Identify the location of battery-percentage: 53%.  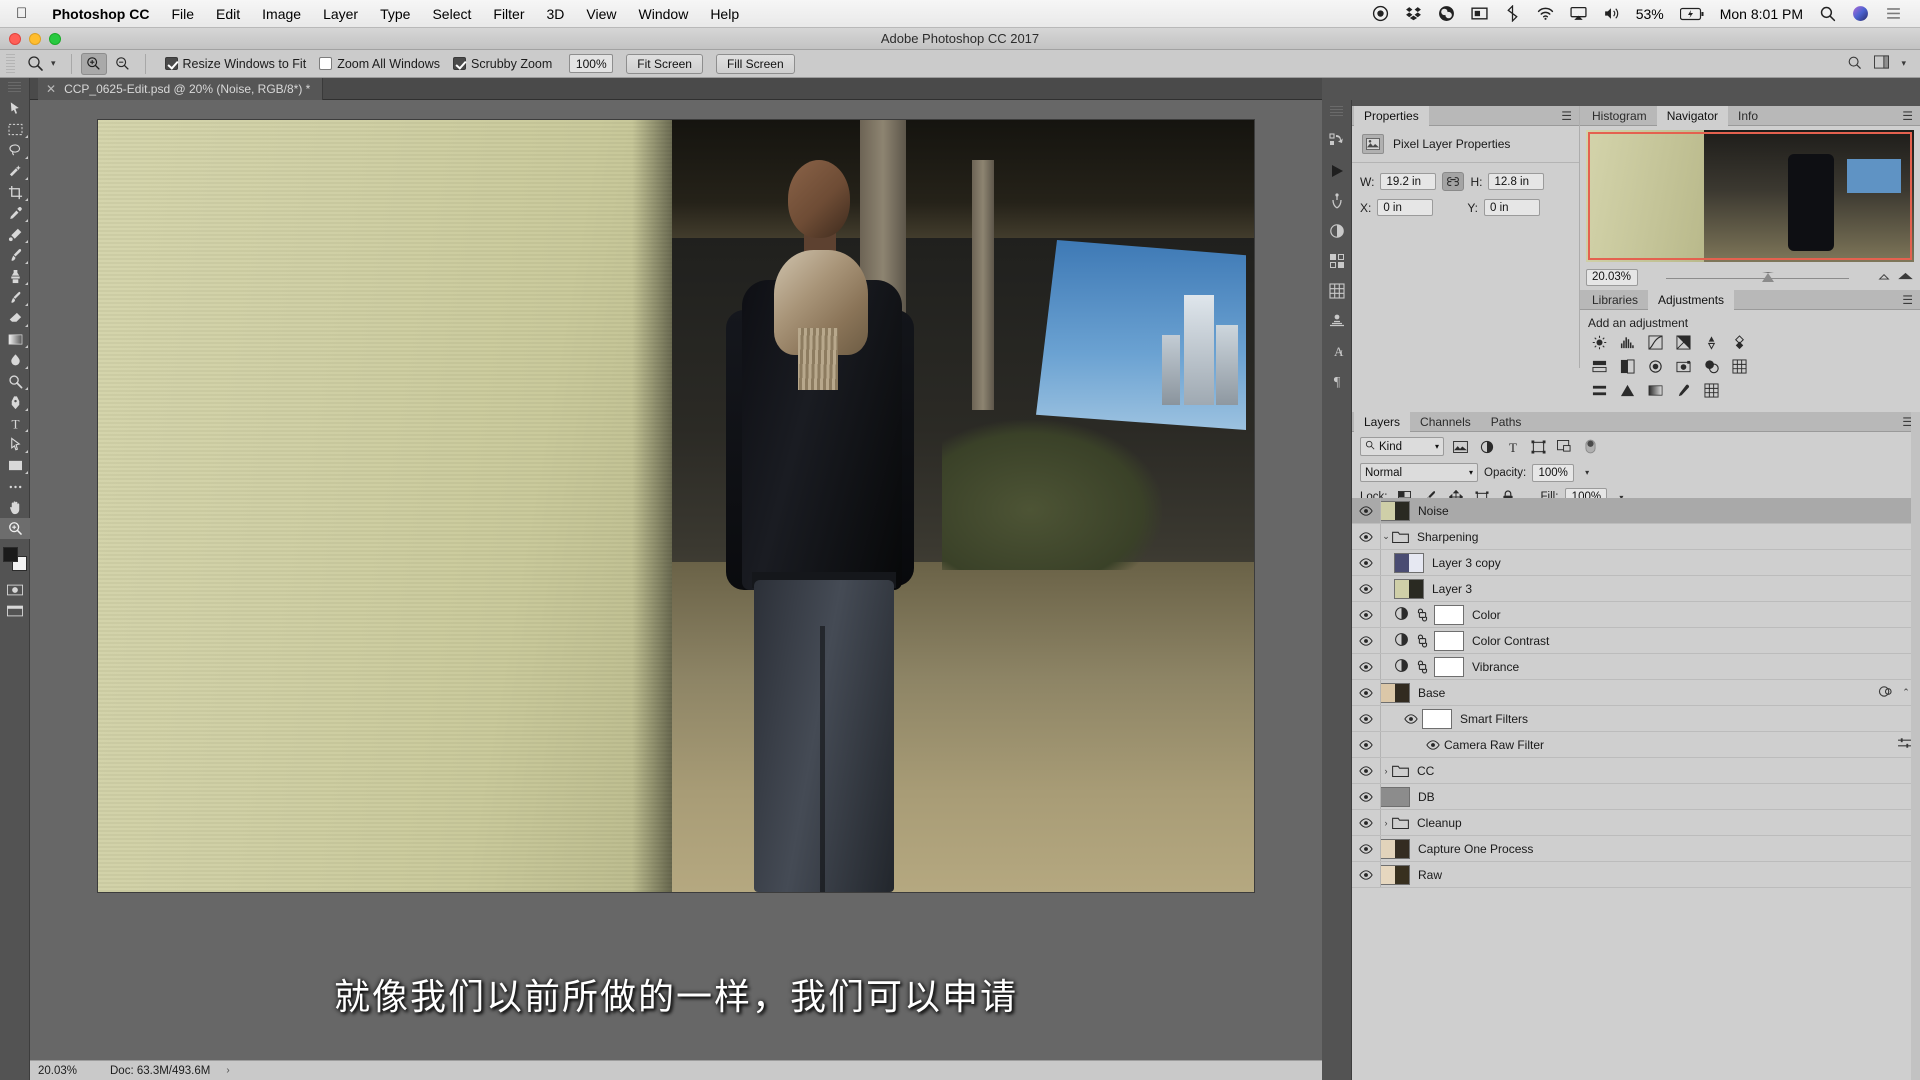
(1650, 14).